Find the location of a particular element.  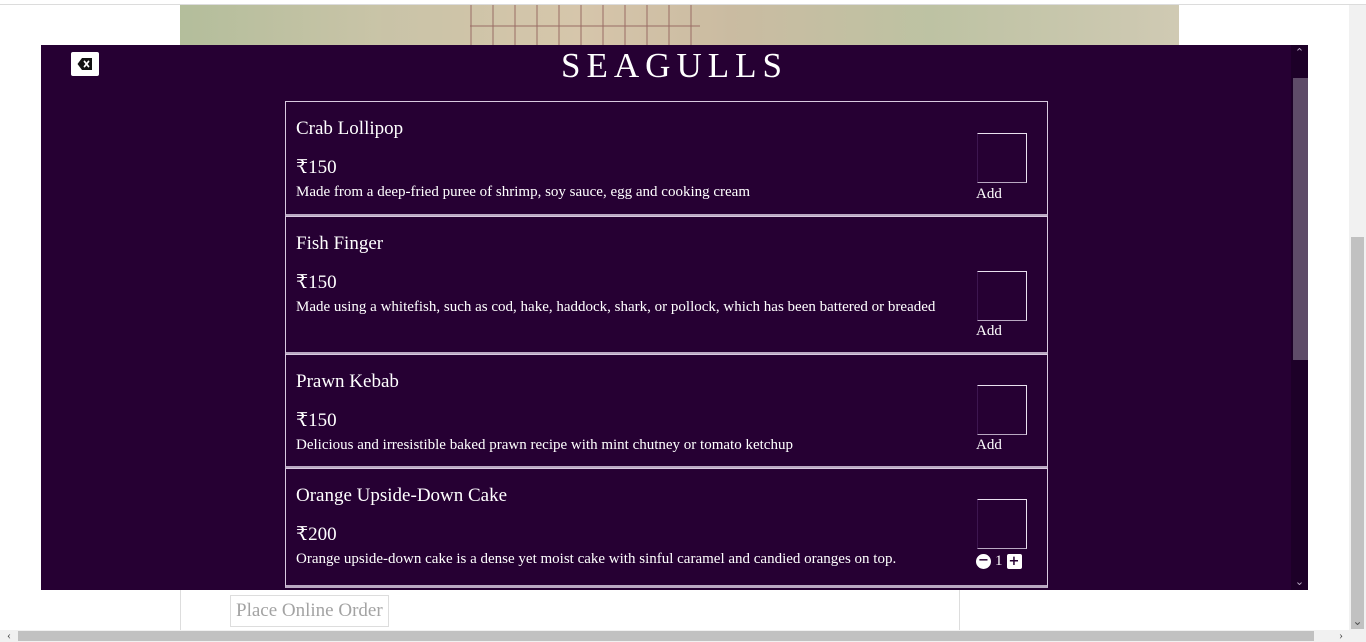

quantity-stepper: − 1 + is located at coordinates (999, 561).